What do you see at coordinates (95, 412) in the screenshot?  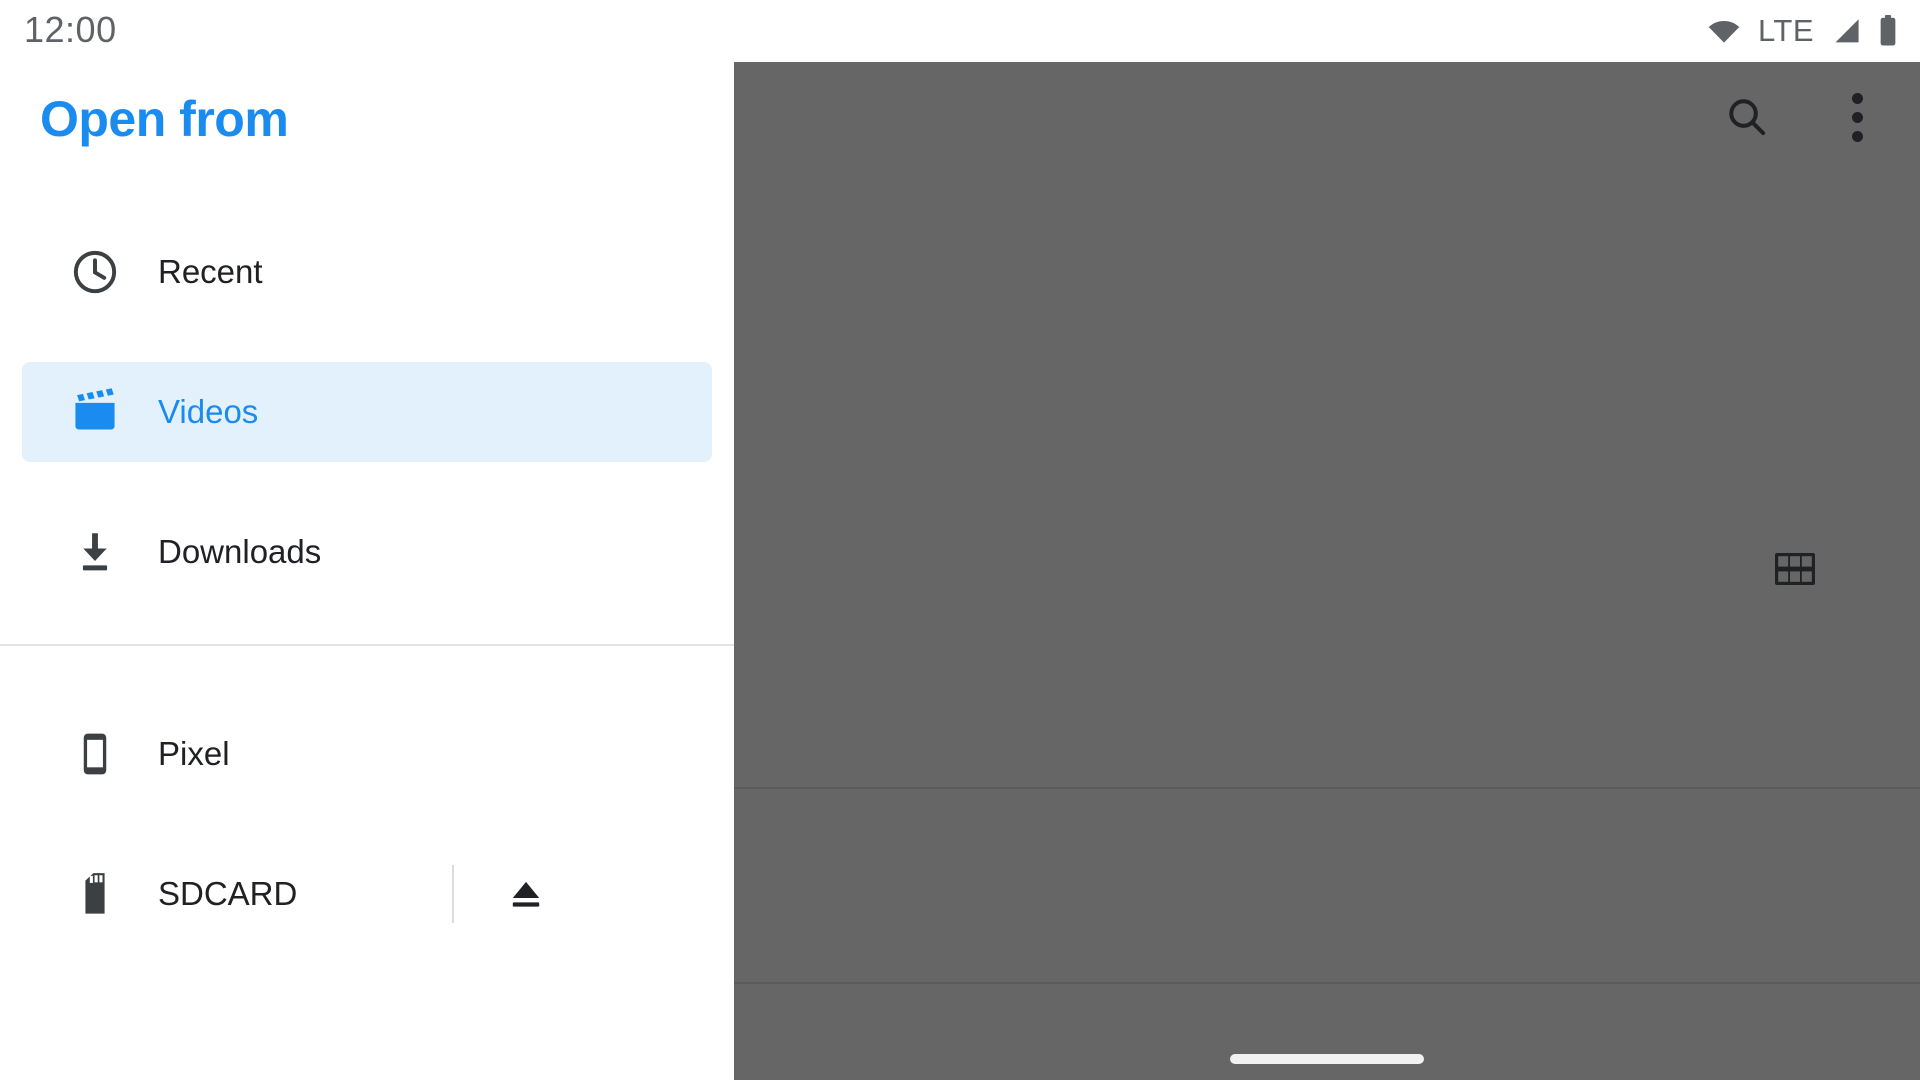 I see `movie-icon` at bounding box center [95, 412].